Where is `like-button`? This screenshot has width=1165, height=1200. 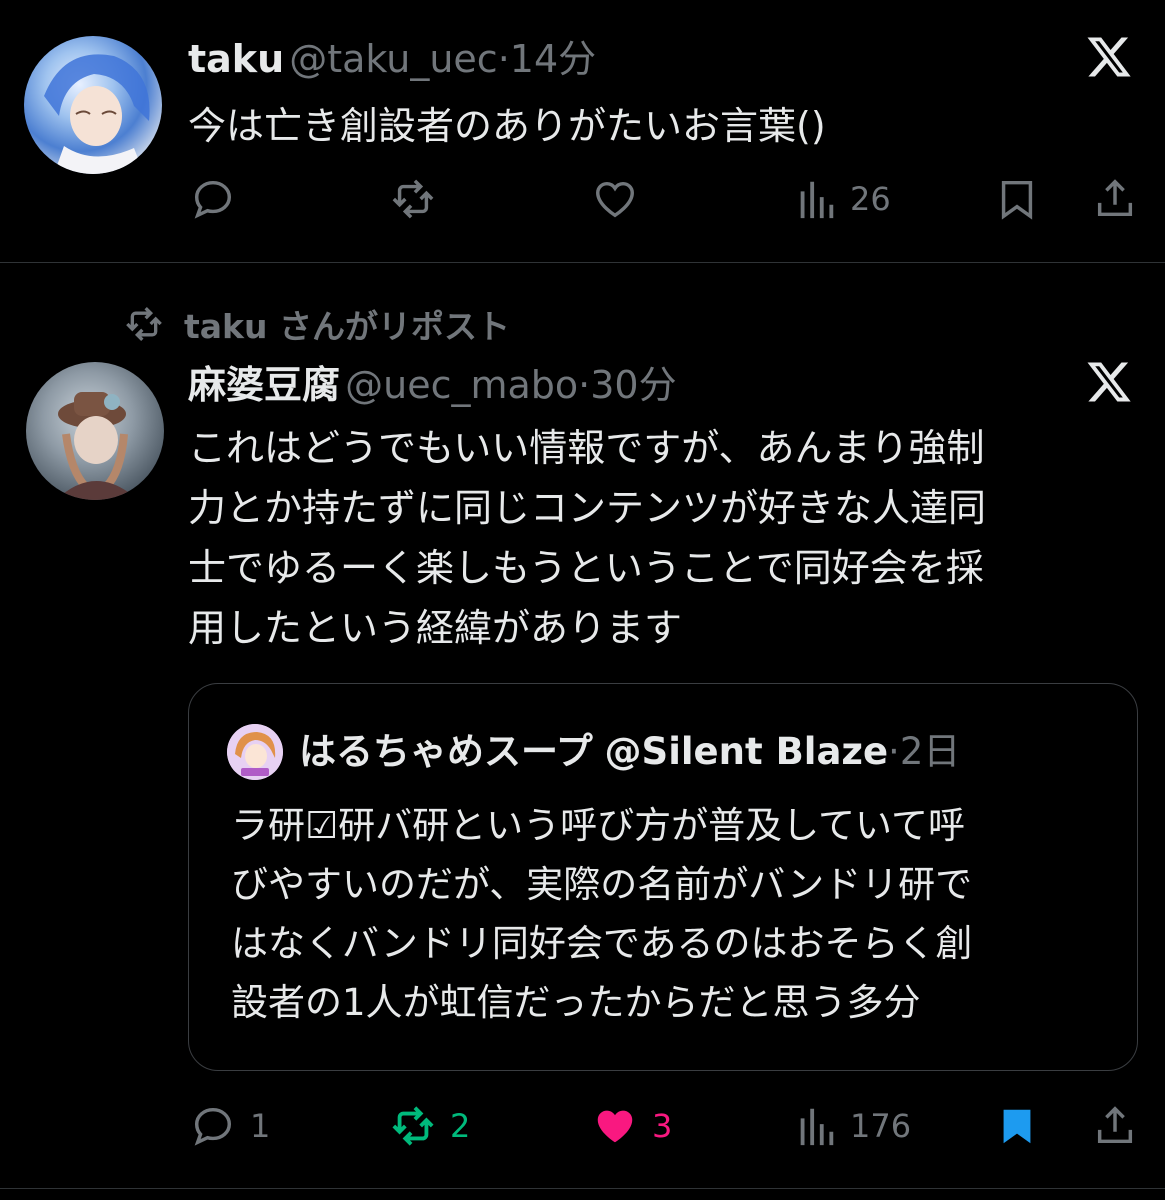
like-button is located at coordinates (615, 199).